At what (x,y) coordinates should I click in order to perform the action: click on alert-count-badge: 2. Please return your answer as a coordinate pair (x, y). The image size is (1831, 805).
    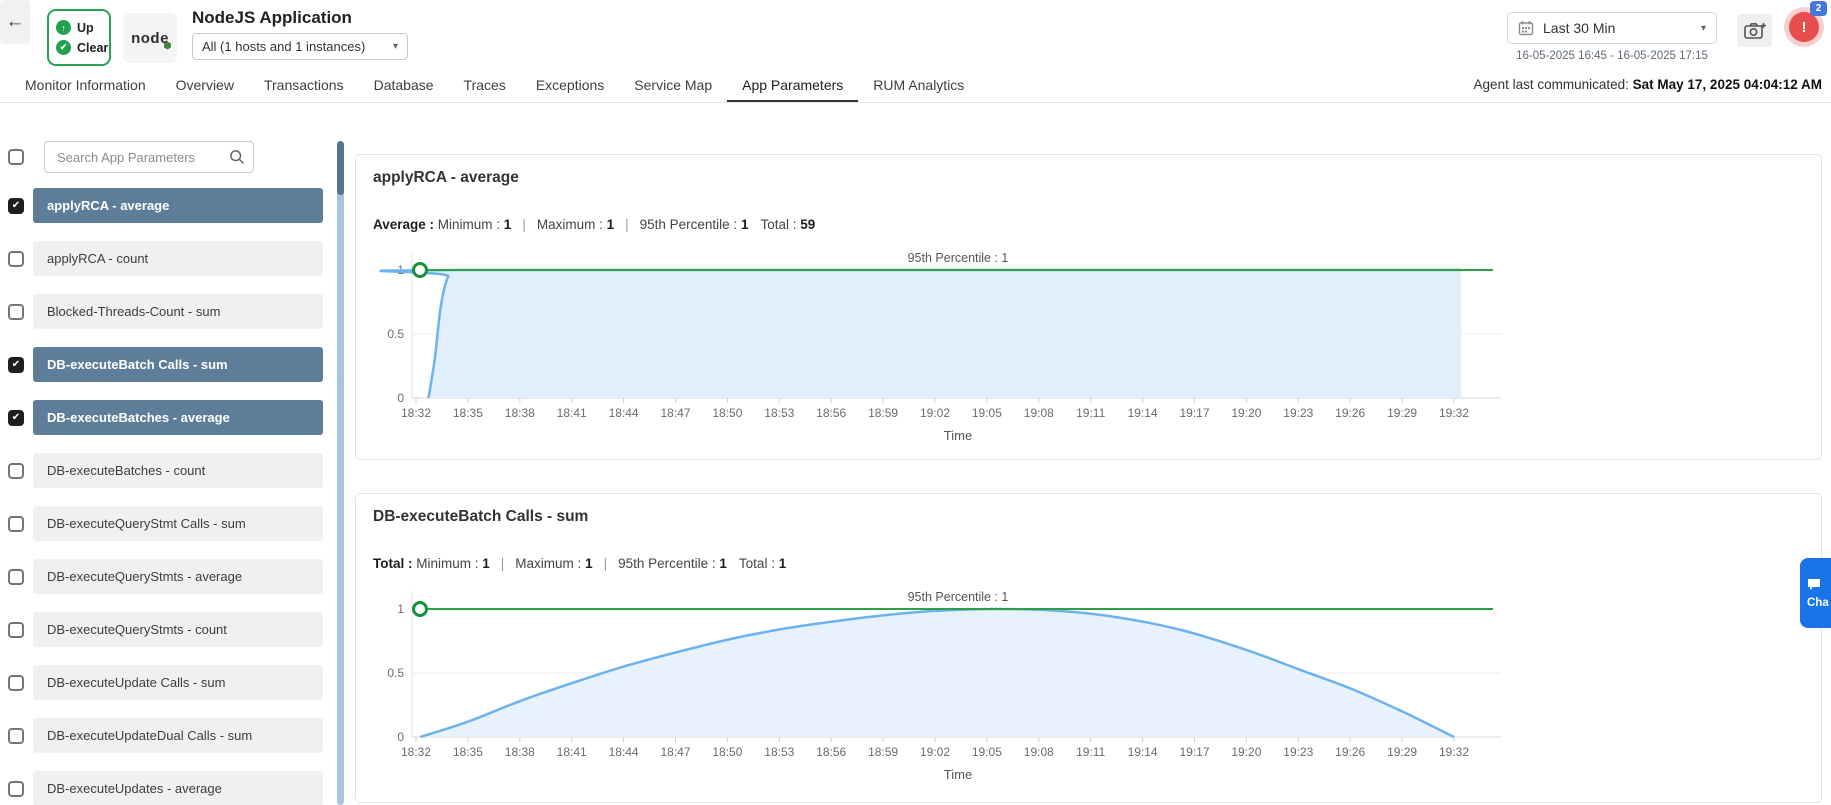
    Looking at the image, I should click on (1818, 8).